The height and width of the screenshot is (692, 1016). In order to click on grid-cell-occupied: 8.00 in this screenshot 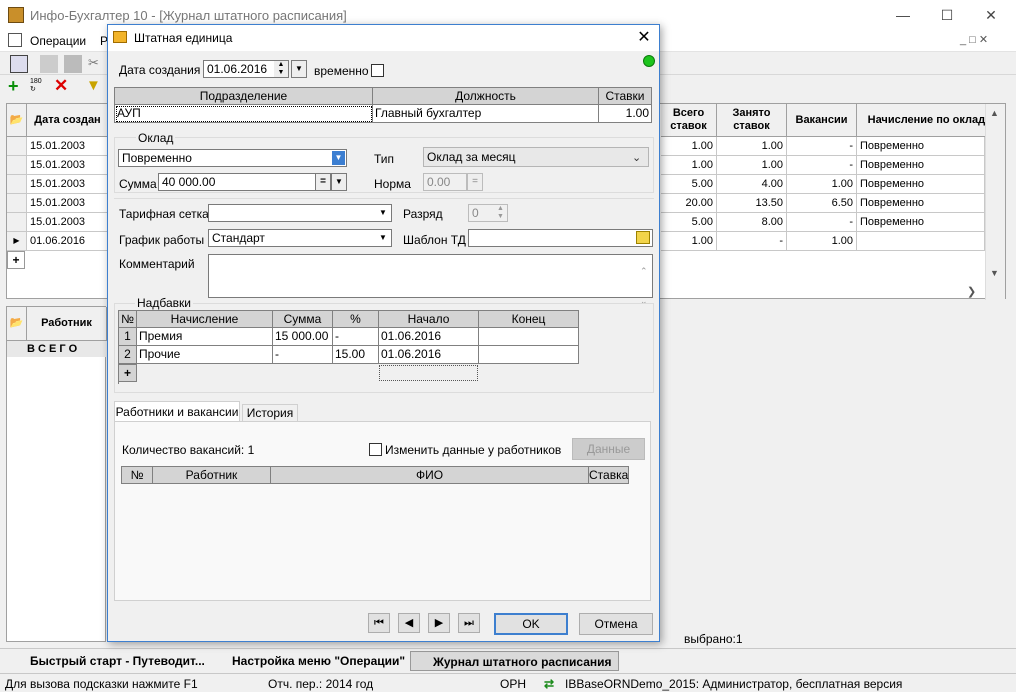, I will do `click(752, 222)`.